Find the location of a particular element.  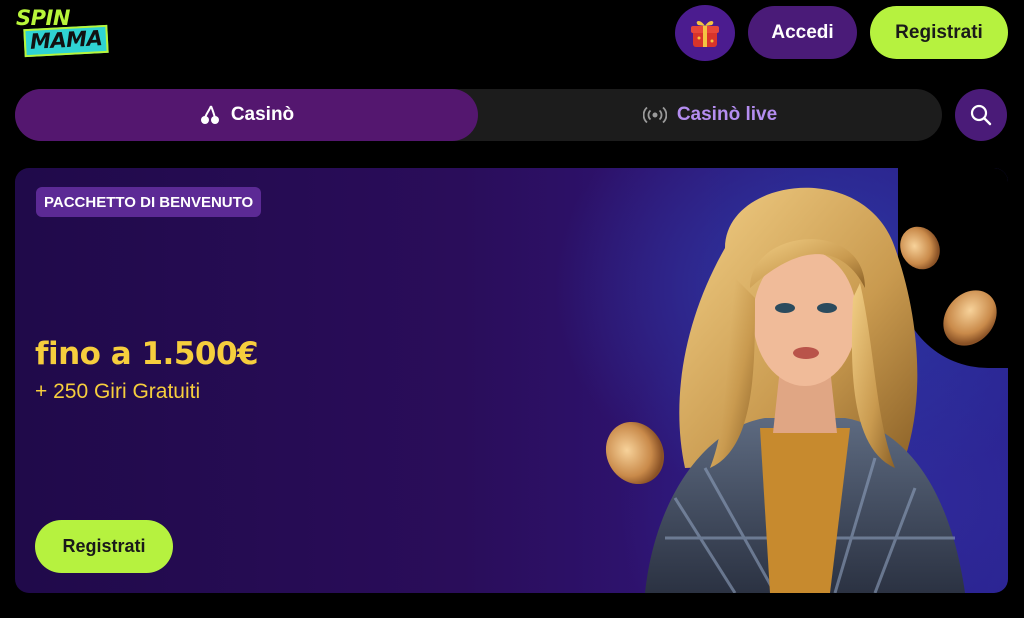

category-tabs: Casinò Casinò live is located at coordinates (478, 115).